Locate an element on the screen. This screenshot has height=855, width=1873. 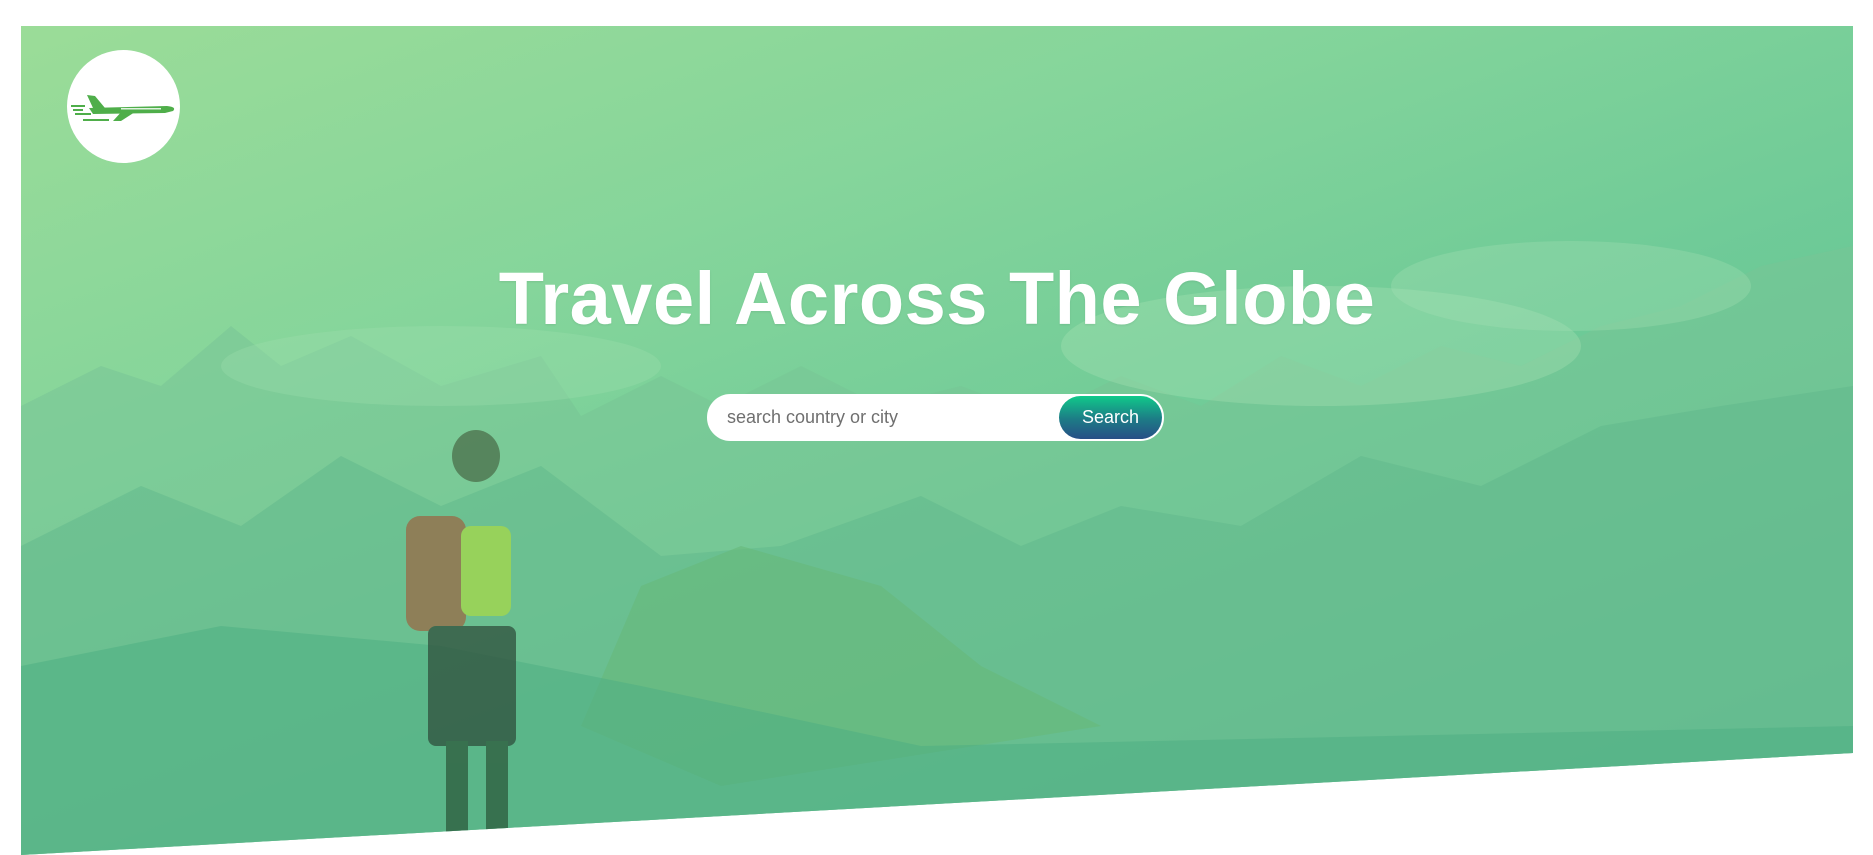
search-button: Search is located at coordinates (1110, 417).